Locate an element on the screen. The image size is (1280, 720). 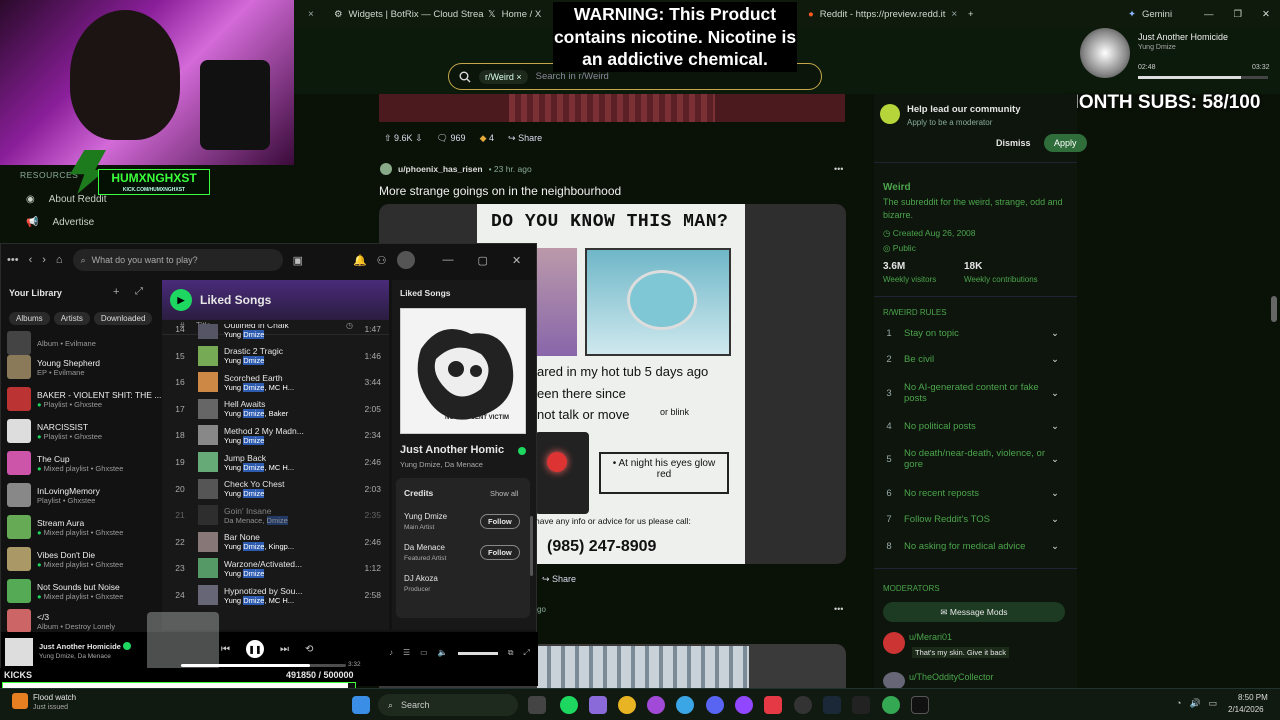
library-item: Young Shepherd EP • Evilmane is located at coordinates (82, 367).